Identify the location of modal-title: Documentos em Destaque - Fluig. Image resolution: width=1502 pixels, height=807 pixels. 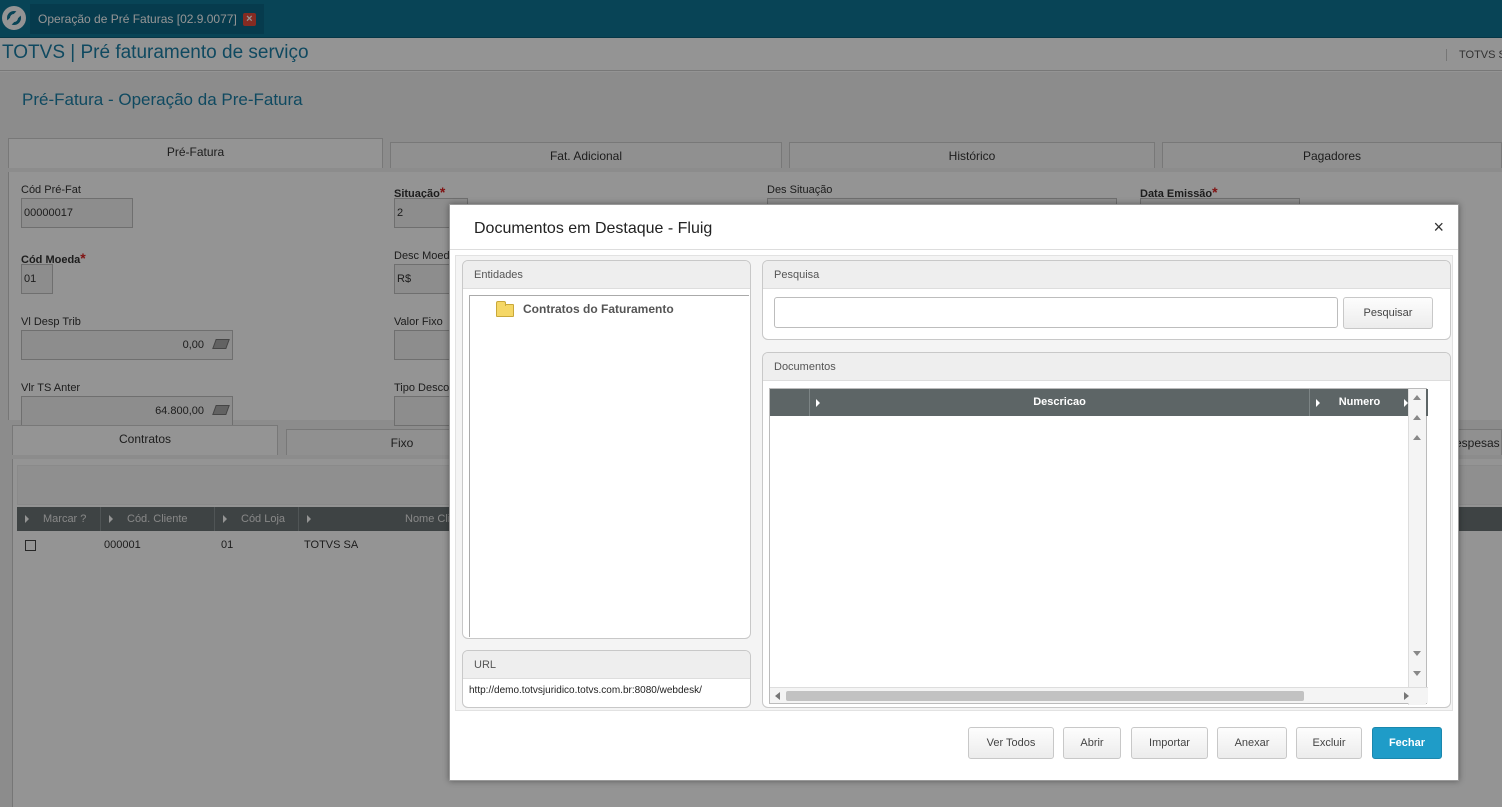
(593, 228).